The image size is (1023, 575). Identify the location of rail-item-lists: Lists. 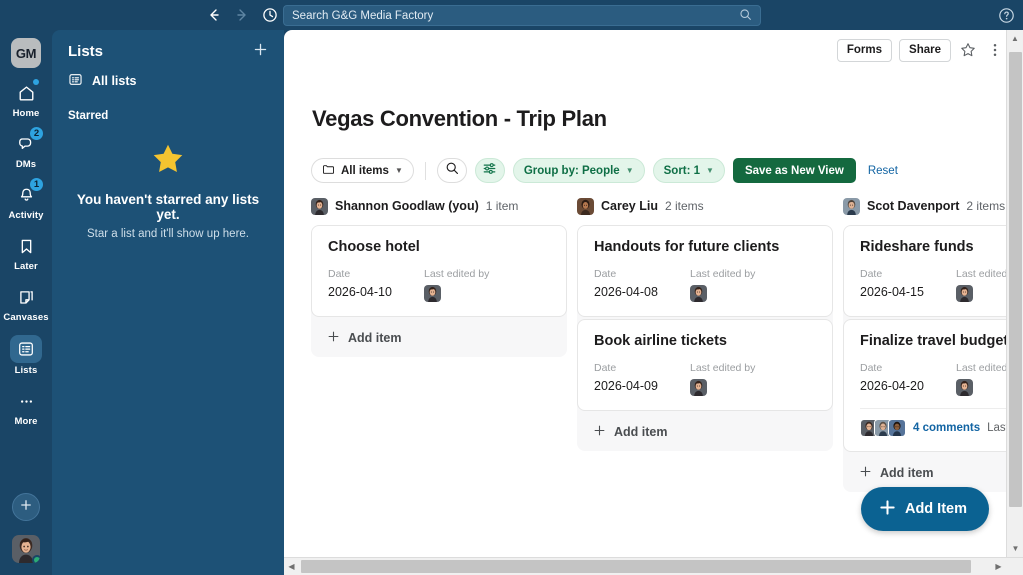
(26, 355).